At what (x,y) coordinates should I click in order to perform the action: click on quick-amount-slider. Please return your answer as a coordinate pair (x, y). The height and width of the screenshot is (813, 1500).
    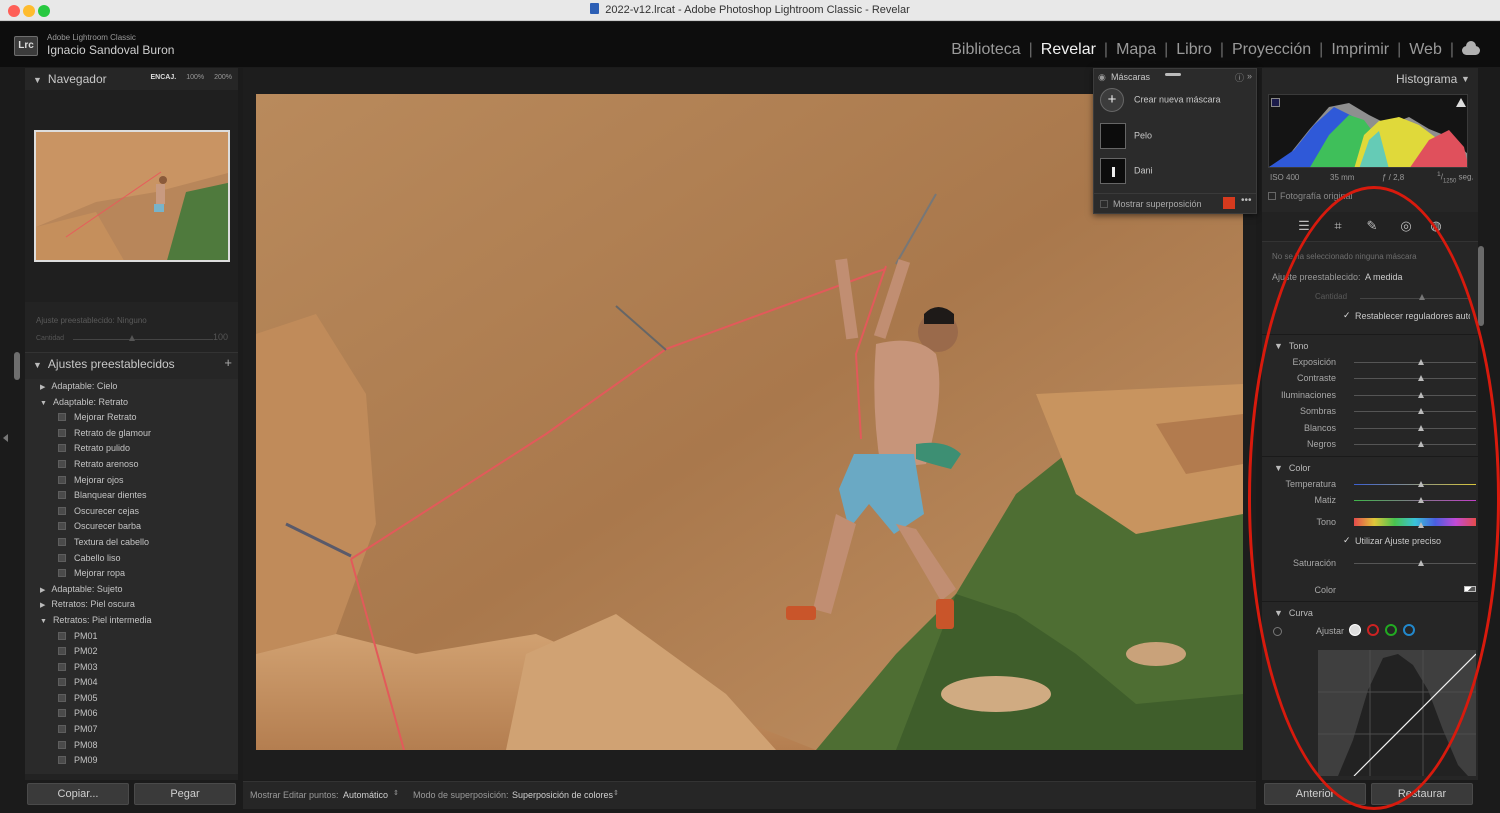
    Looking at the image, I should click on (143, 339).